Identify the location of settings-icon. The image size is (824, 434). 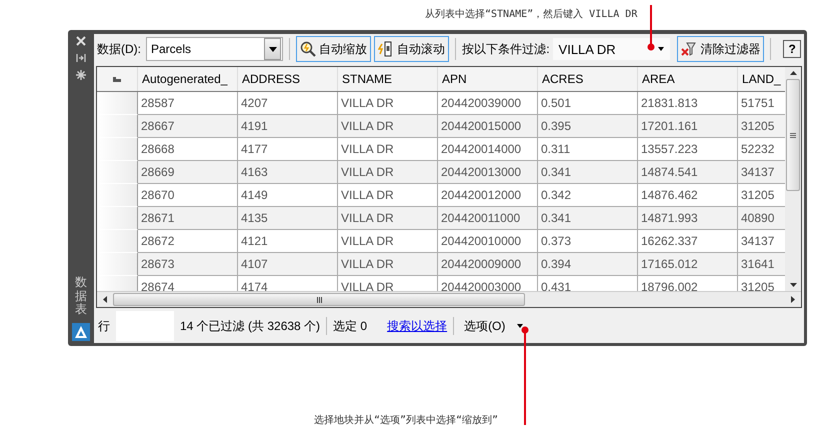
(81, 75).